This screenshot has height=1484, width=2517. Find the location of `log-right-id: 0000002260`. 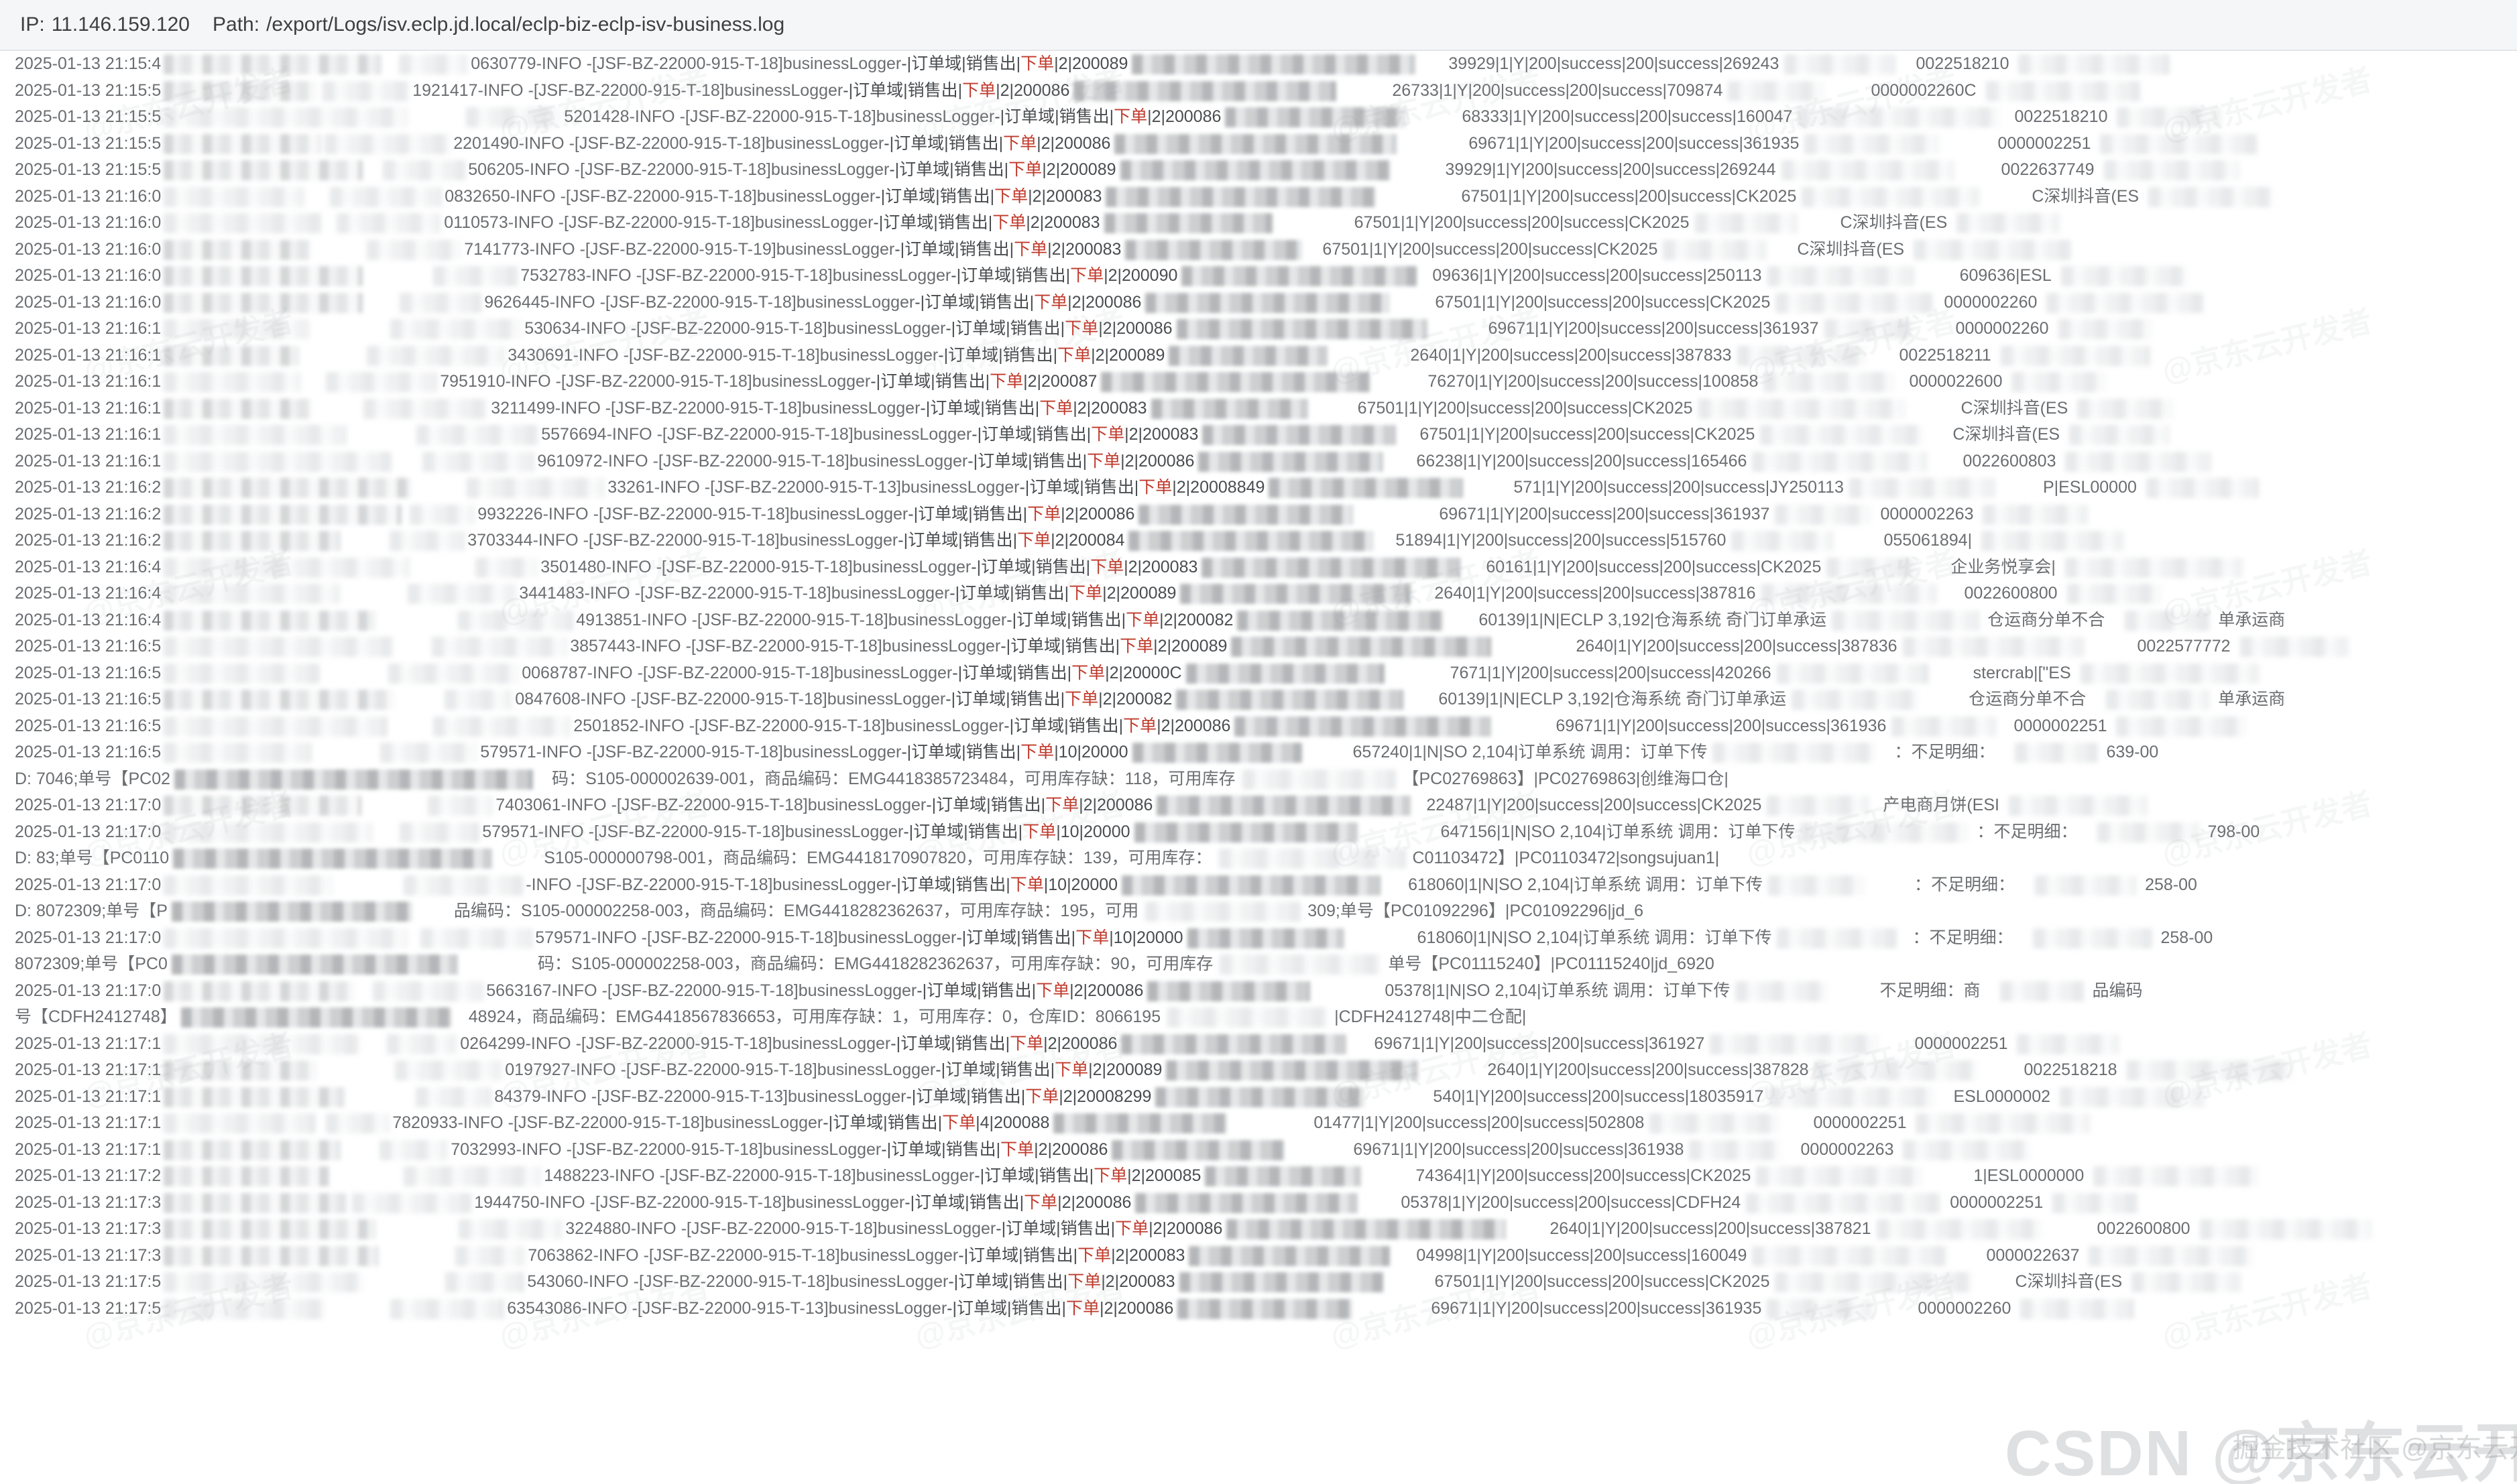

log-right-id: 0000002260 is located at coordinates (2002, 328).